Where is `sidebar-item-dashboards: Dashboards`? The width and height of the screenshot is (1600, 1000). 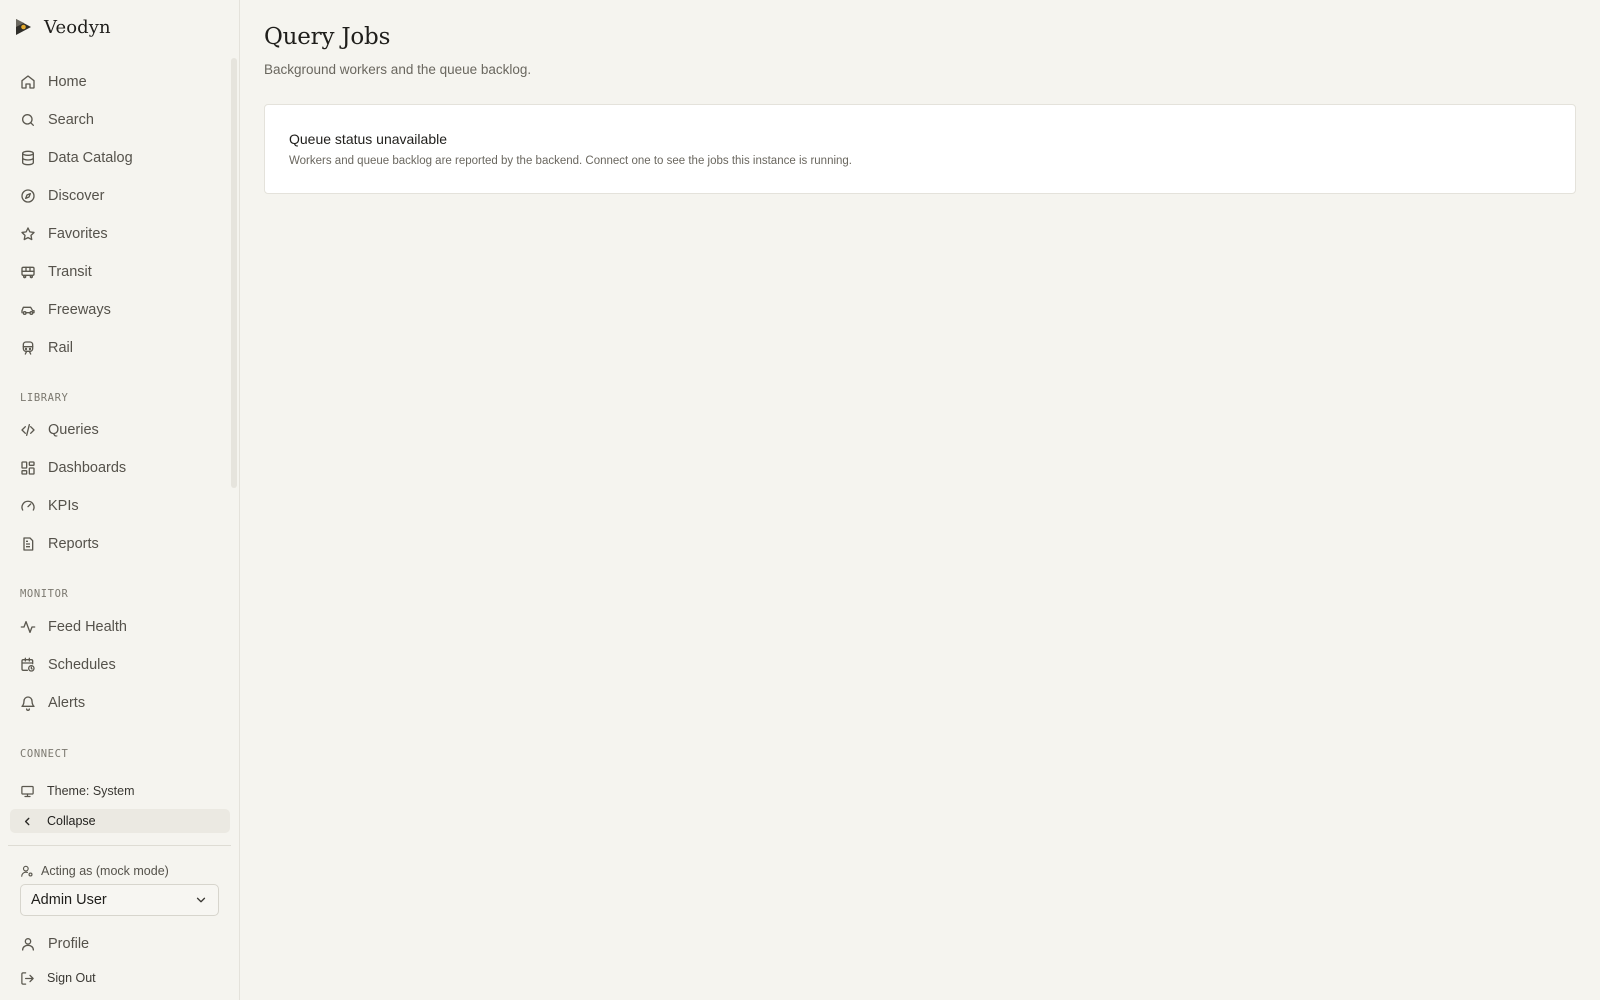
sidebar-item-dashboards: Dashboards is located at coordinates (120, 468).